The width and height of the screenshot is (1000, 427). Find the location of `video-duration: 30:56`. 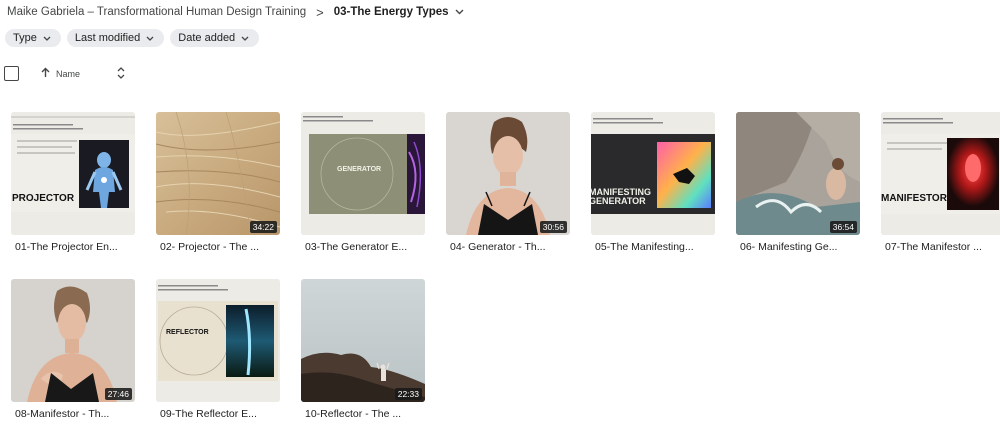

video-duration: 30:56 is located at coordinates (553, 227).